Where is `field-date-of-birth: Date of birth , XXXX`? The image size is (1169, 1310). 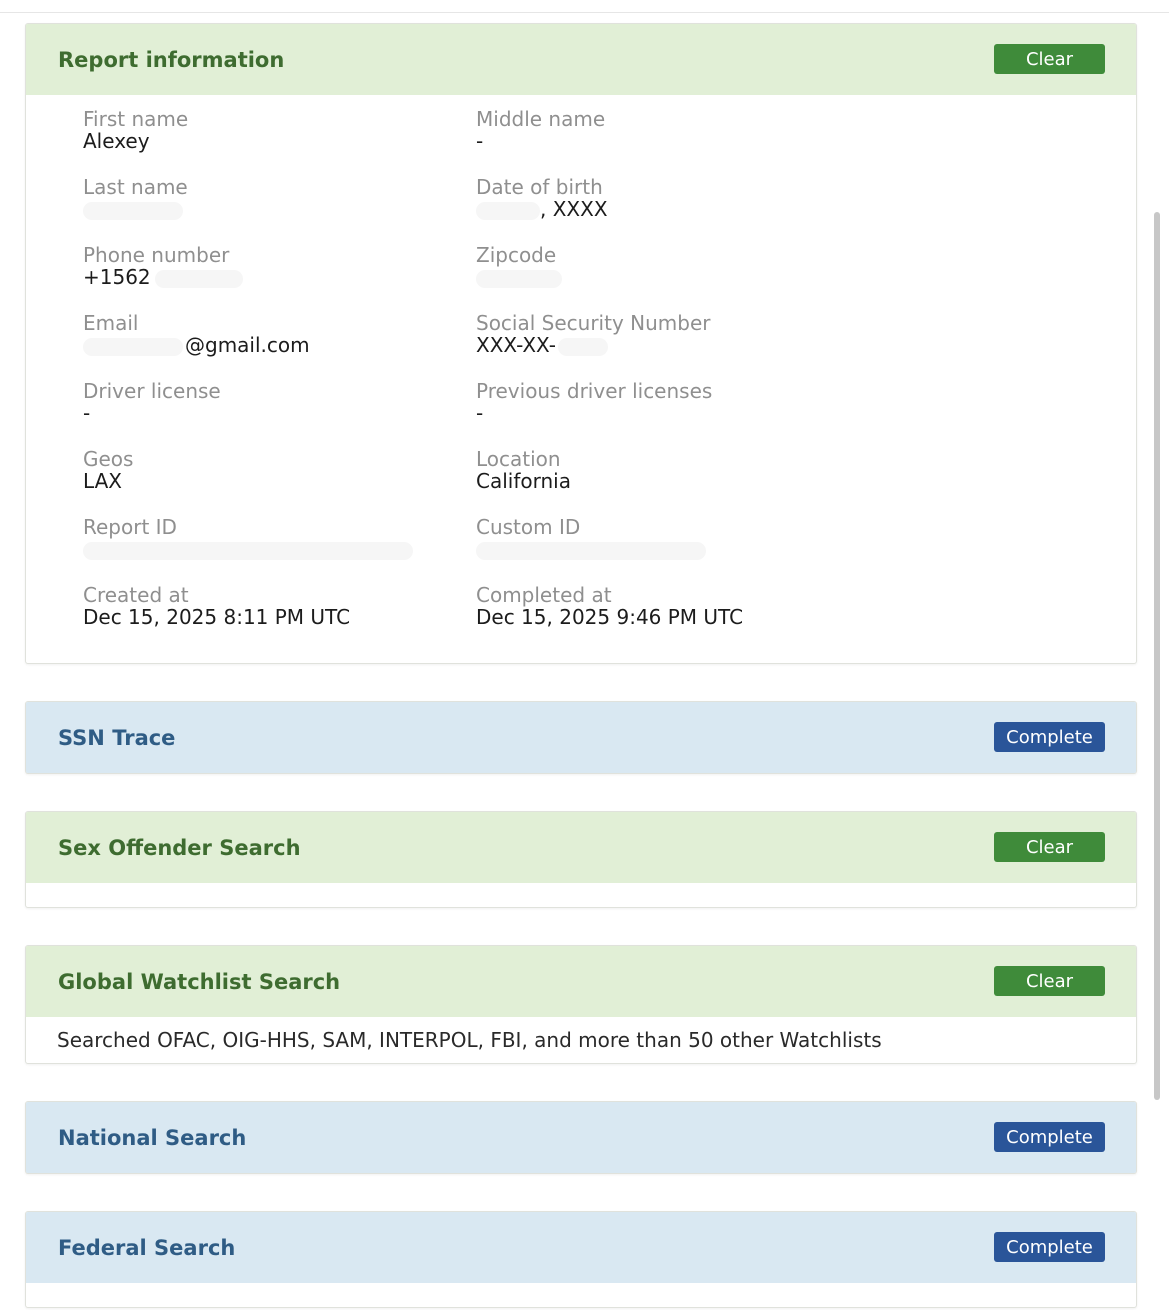
field-date-of-birth: Date of birth , XXXX is located at coordinates (666, 198).